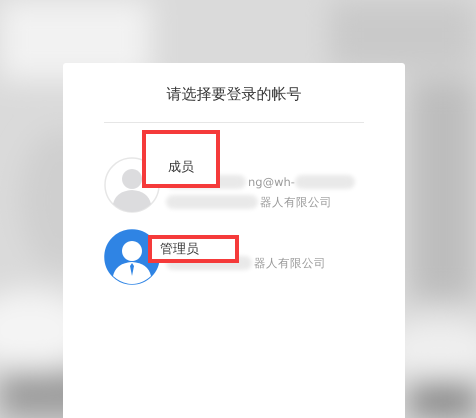 The width and height of the screenshot is (476, 418). What do you see at coordinates (271, 182) in the screenshot?
I see `account-email: ng@wh-` at bounding box center [271, 182].